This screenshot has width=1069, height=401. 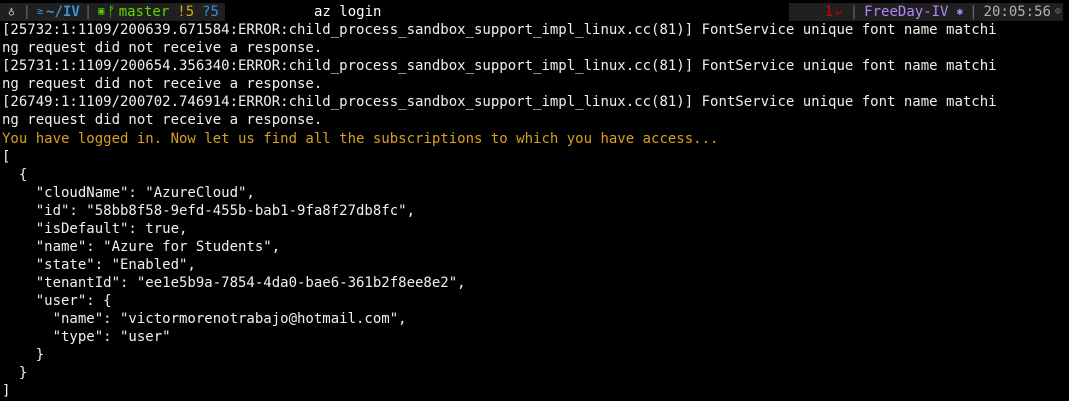 I want to click on json-line: "cloudName": "AzureCloud",, so click(x=128, y=193).